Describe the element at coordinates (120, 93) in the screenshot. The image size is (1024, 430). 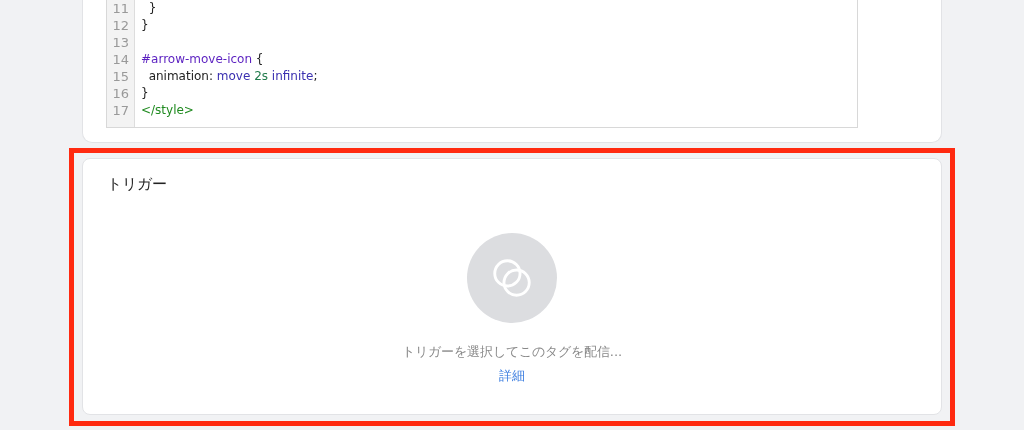
I see `line-number: 16` at that location.